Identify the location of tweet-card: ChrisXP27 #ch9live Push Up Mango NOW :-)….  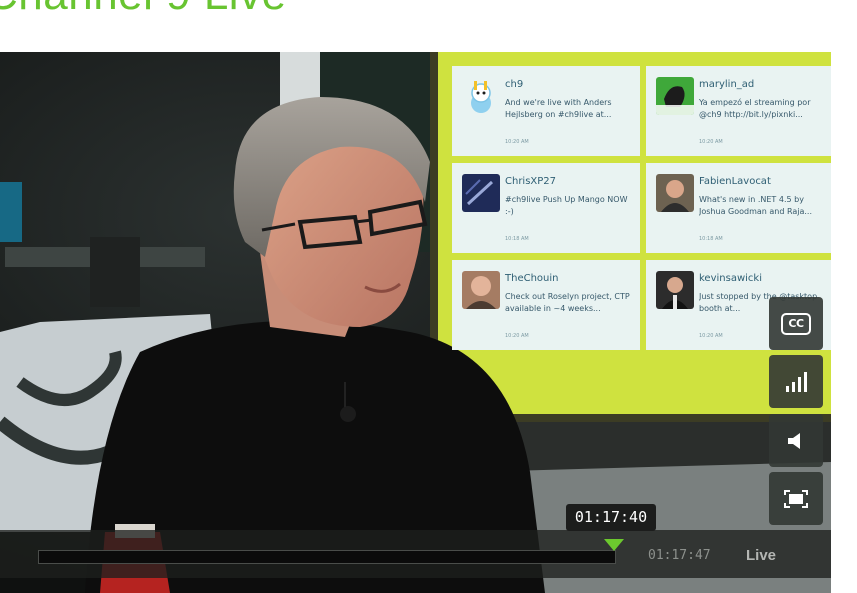
(546, 208).